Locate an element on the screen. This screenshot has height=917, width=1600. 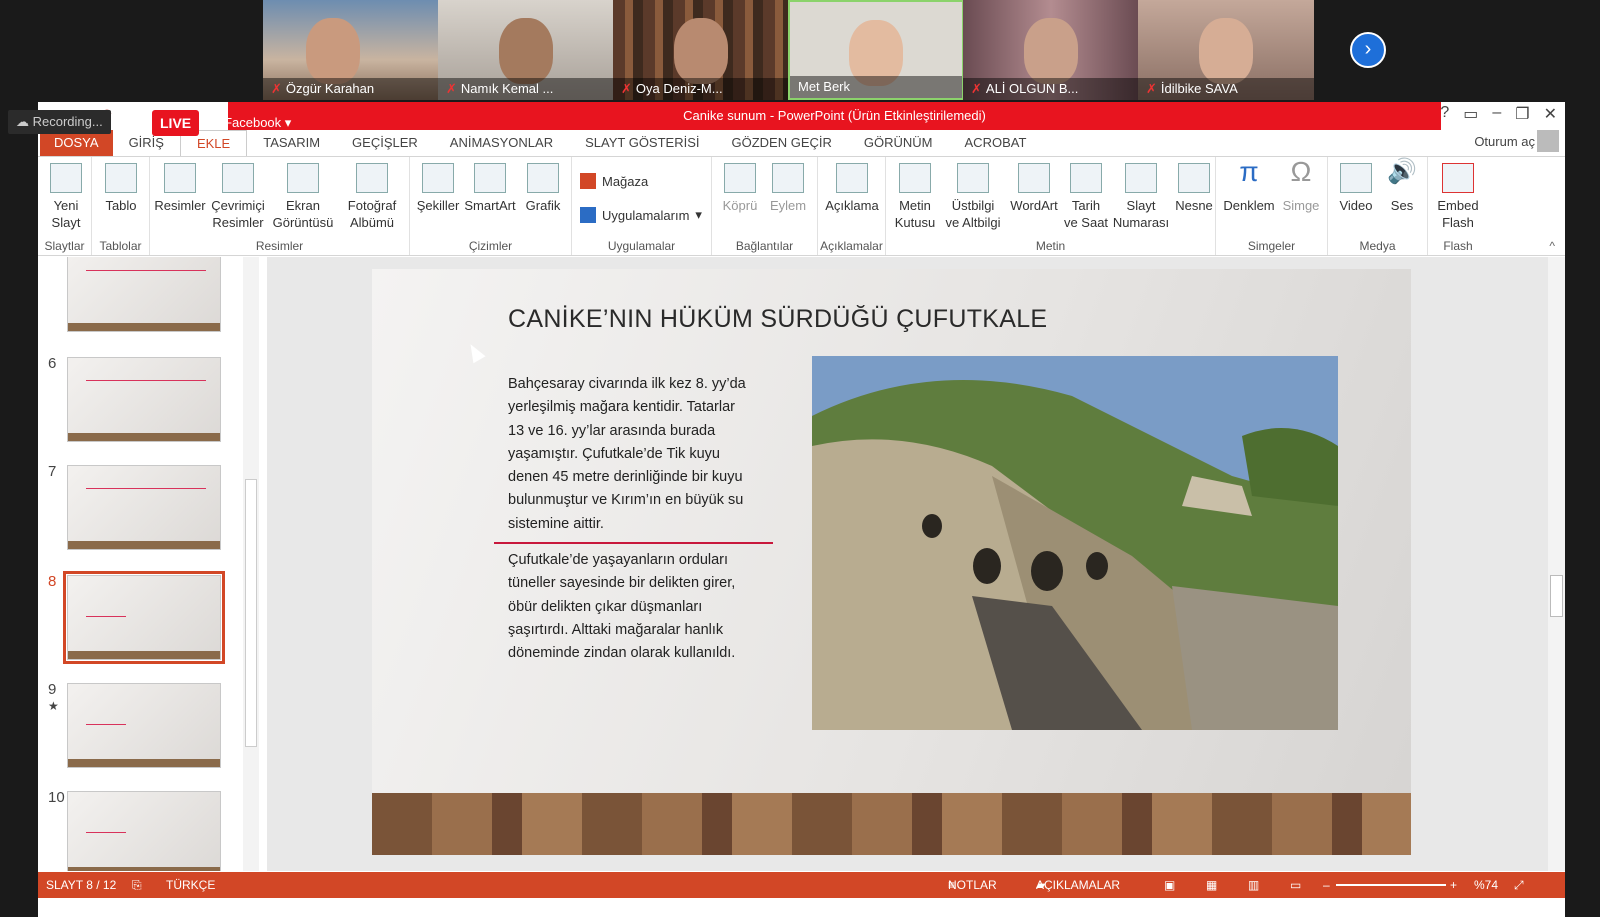
group-baglantilar: Köprü Eylem Bağlantılar is located at coordinates (765, 206).